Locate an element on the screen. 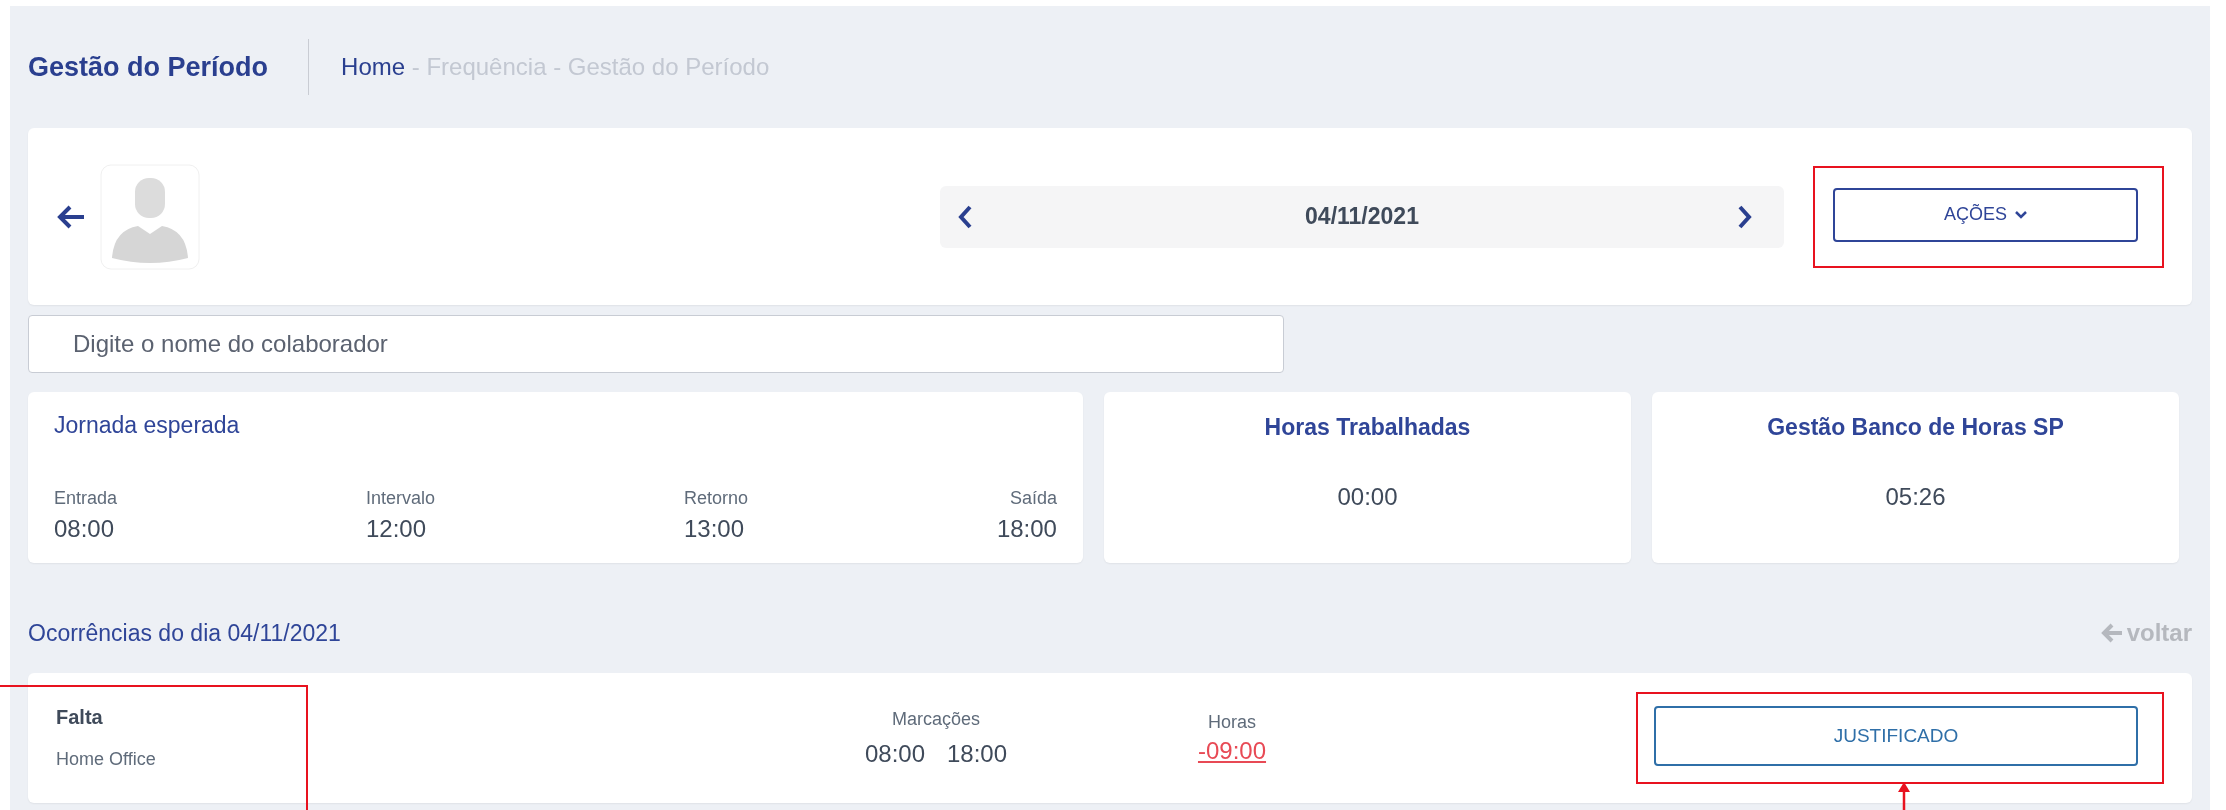 The image size is (2226, 810). search-field: Digite o nome do colaborador is located at coordinates (656, 344).